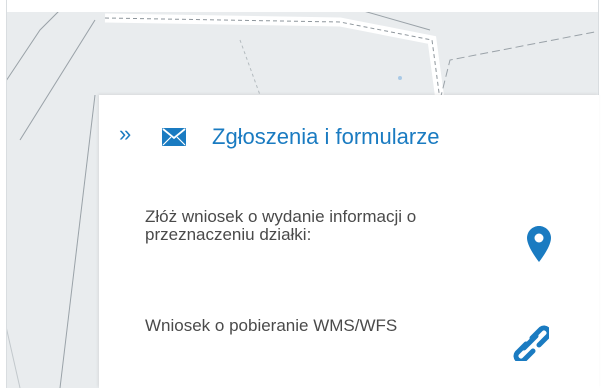  What do you see at coordinates (601, 194) in the screenshot?
I see `map-right-frame` at bounding box center [601, 194].